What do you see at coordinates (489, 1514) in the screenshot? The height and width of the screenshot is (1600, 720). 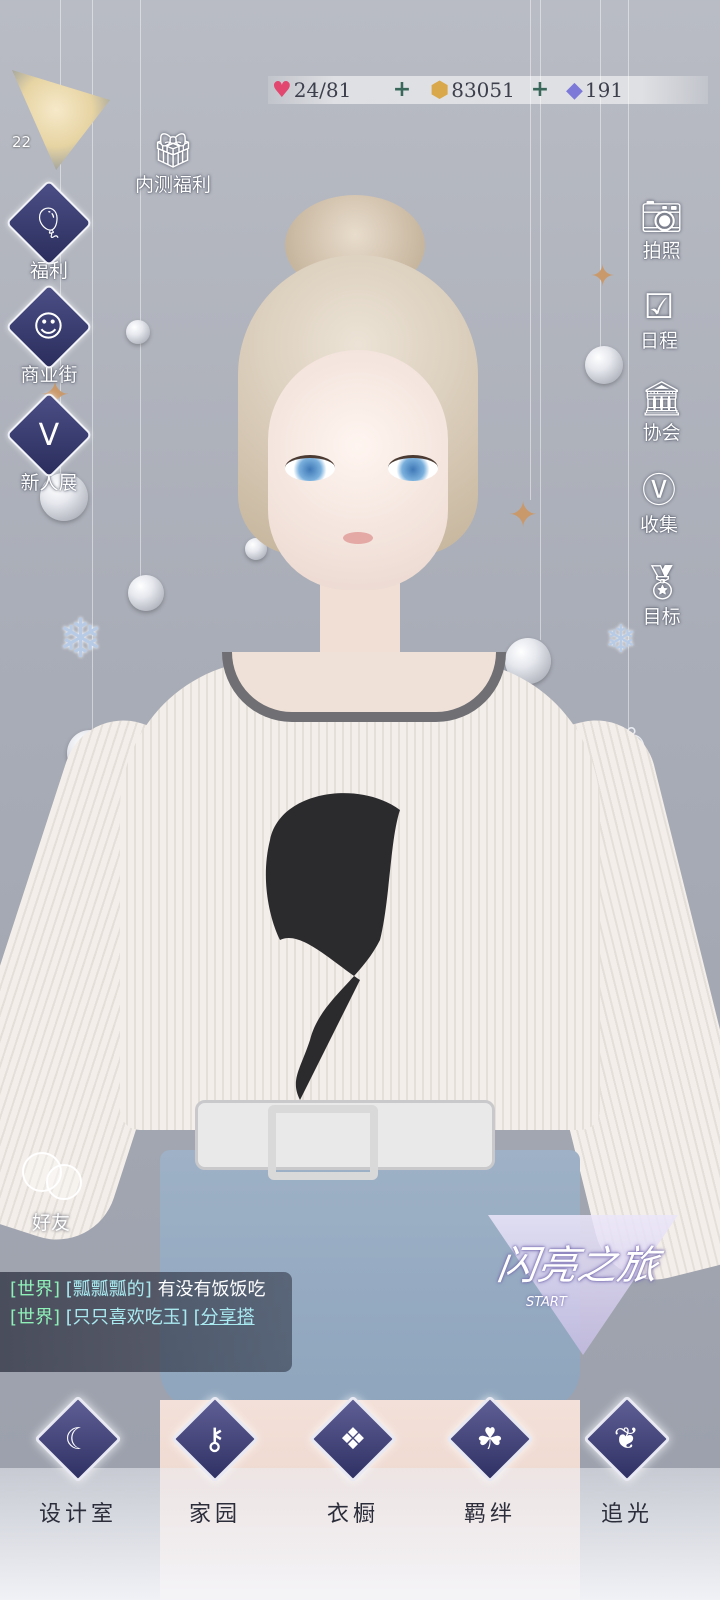 I see `tab-label: 羁绊` at bounding box center [489, 1514].